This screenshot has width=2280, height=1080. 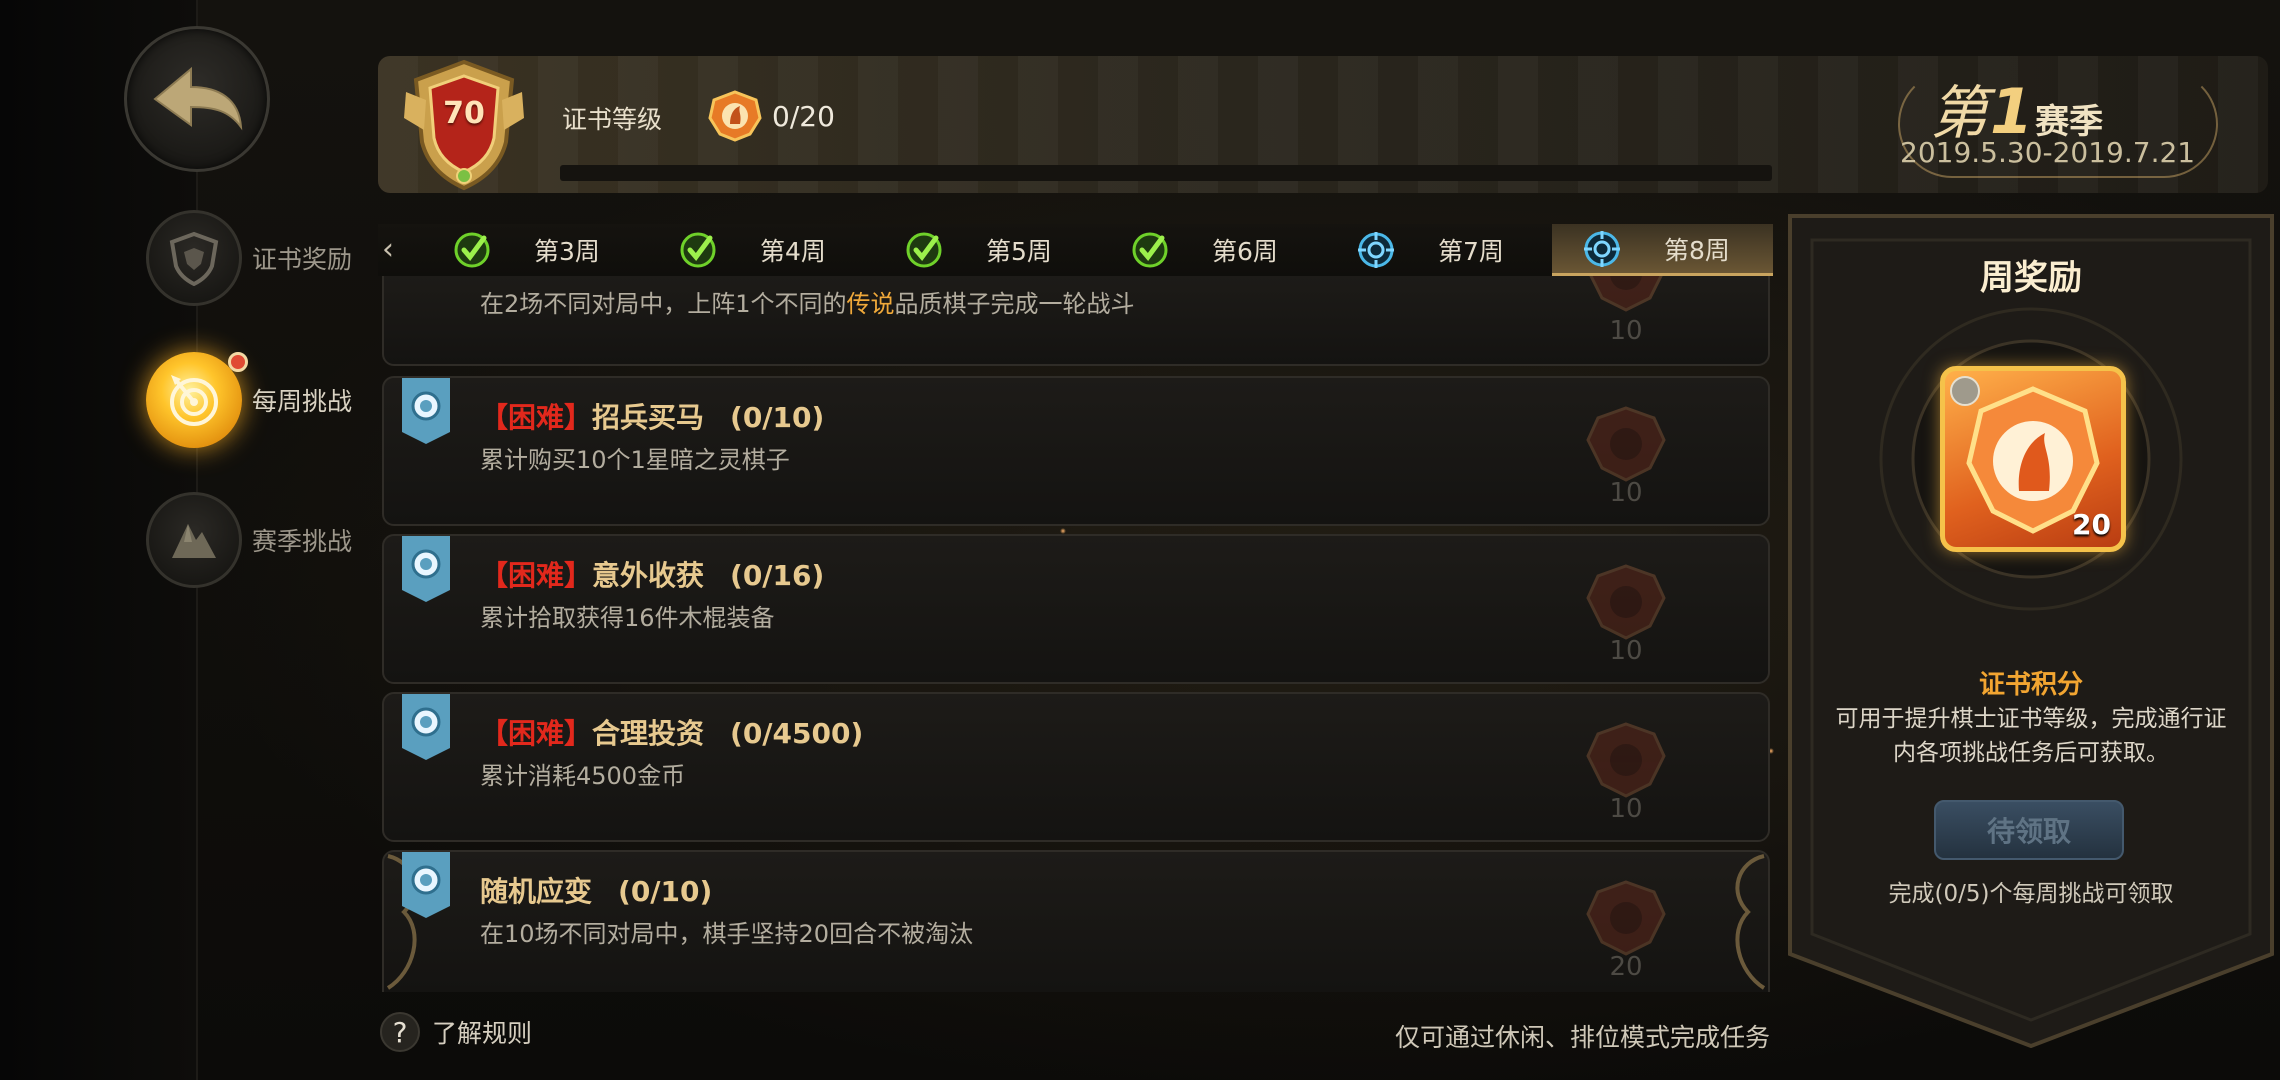 I want to click on season-dates: 2019.5.30-2019.7.21, so click(x=2048, y=152).